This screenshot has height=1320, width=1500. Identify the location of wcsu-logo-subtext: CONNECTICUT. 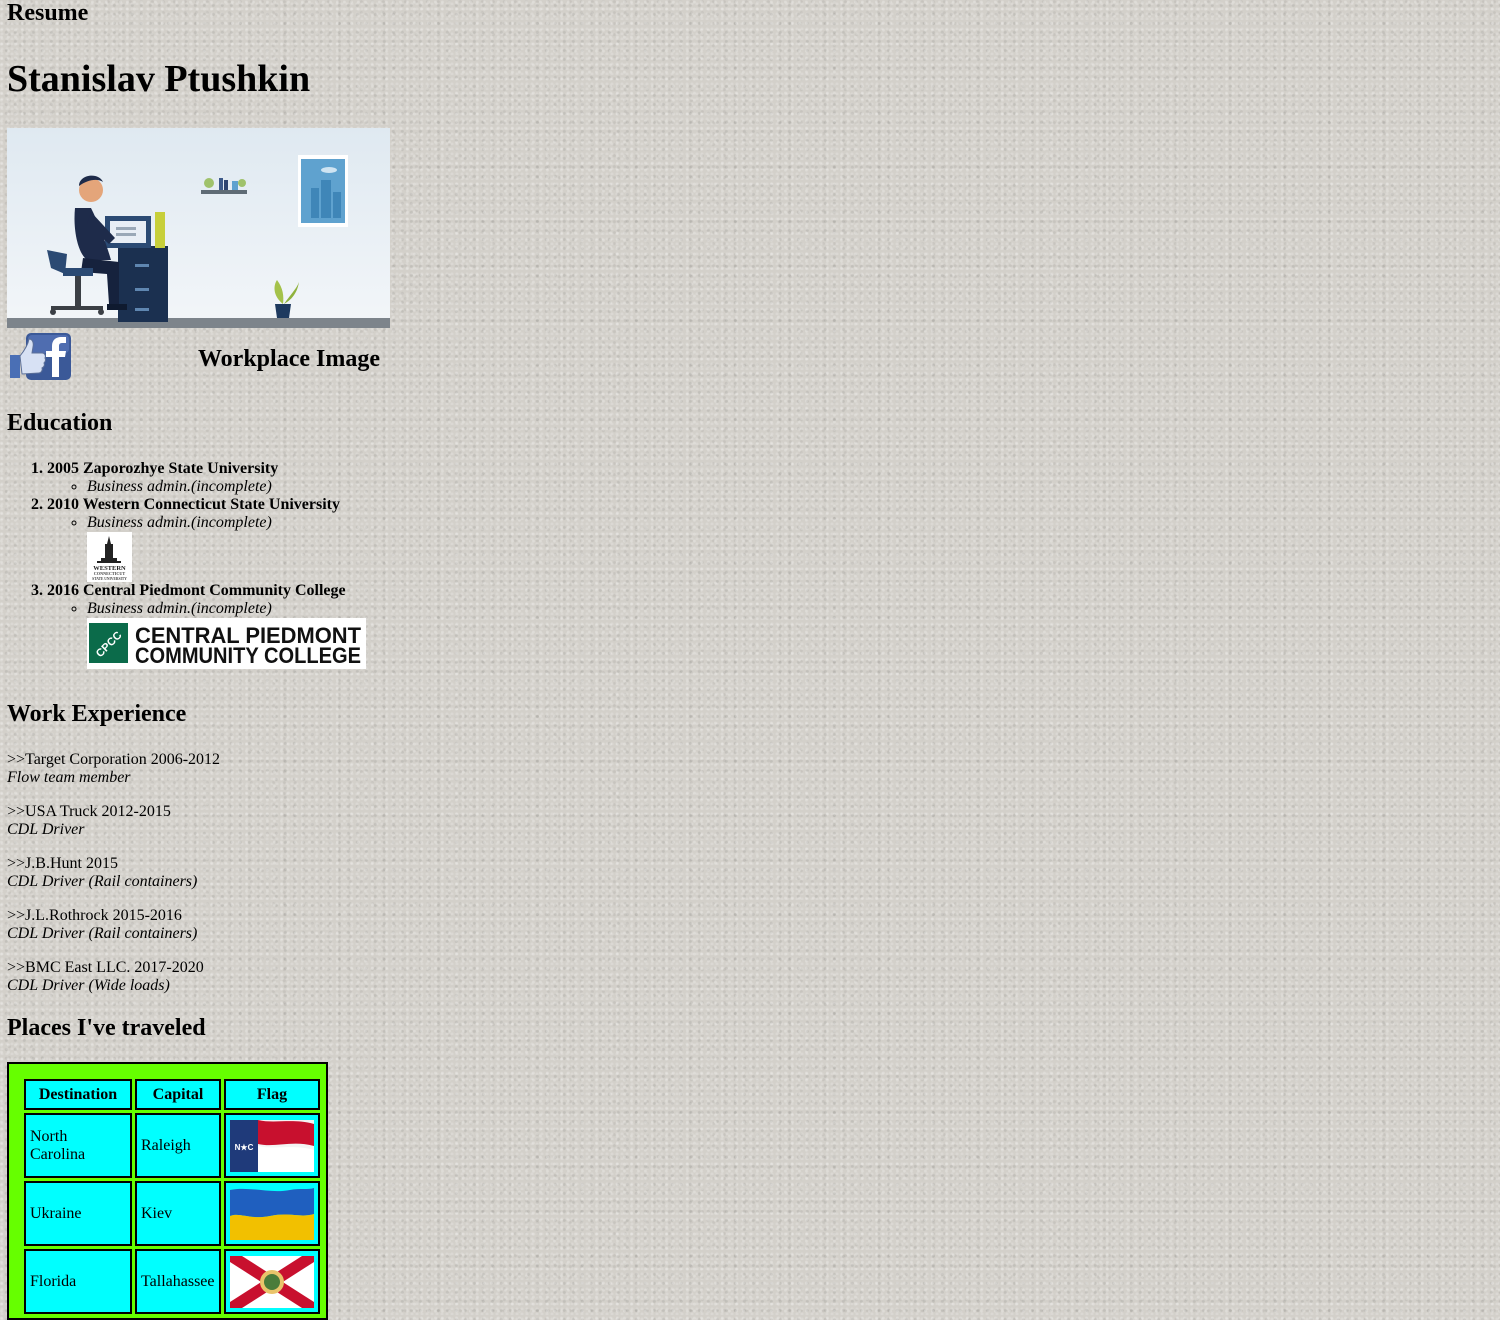
(110, 573).